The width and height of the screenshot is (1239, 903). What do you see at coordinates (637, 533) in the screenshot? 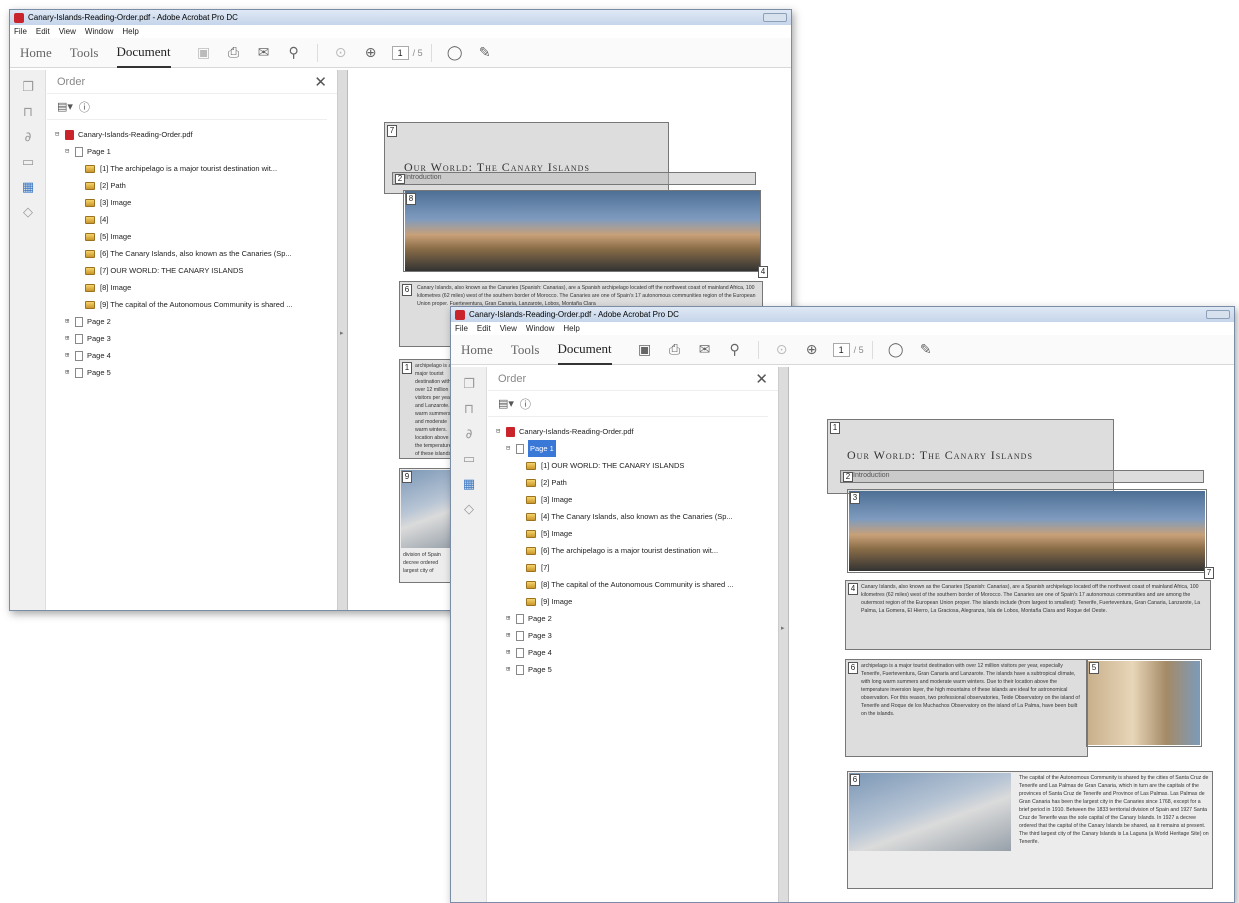
I see `list-item: [5] Image` at bounding box center [637, 533].